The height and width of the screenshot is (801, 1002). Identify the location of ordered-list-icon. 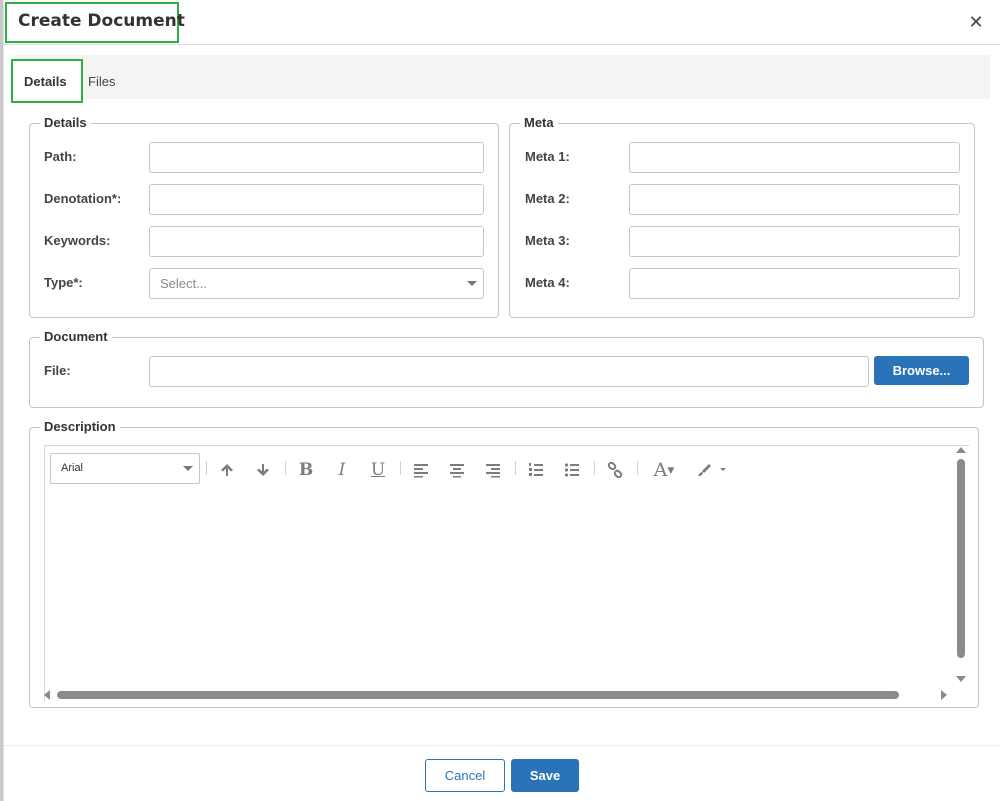
(536, 470).